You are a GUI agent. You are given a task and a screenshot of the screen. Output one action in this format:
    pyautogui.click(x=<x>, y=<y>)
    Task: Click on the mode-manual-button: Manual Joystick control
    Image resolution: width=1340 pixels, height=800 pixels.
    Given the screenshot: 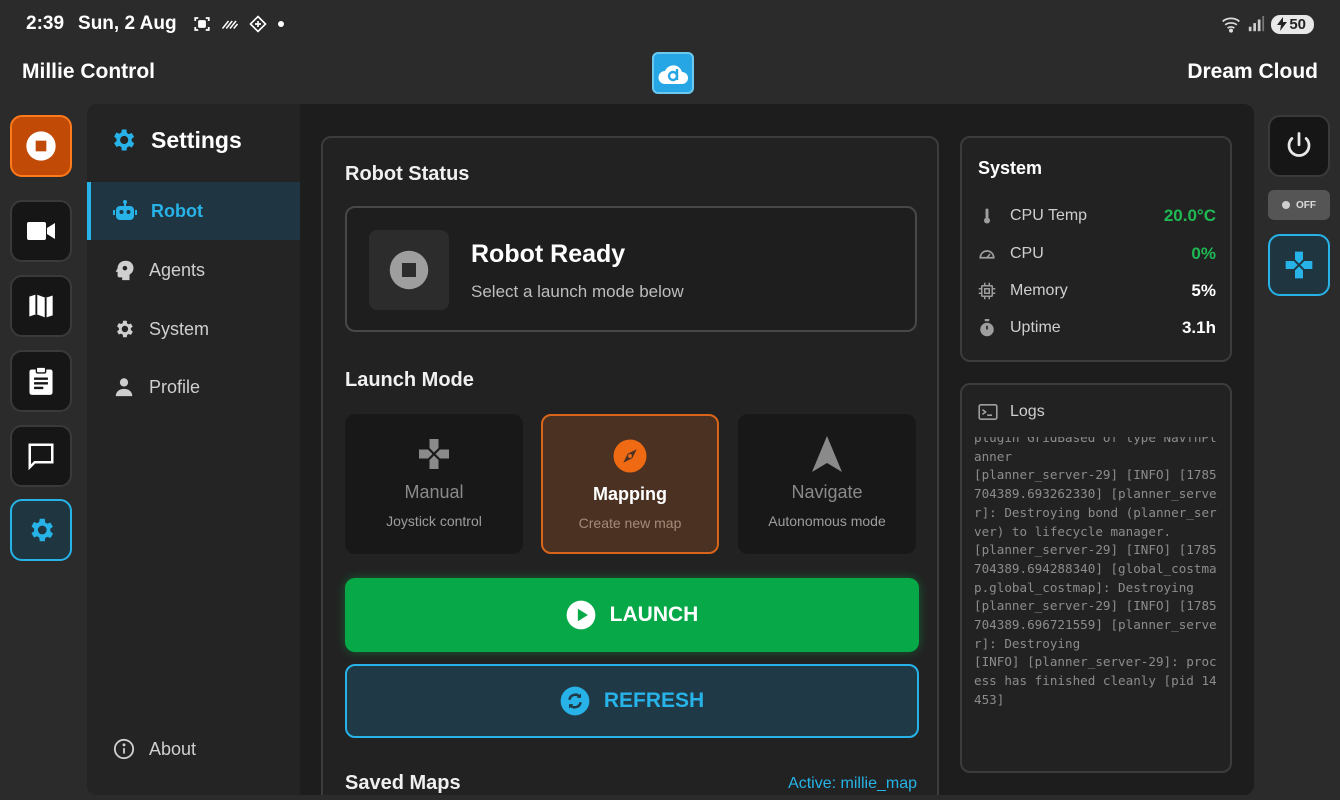 What is the action you would take?
    pyautogui.click(x=434, y=484)
    